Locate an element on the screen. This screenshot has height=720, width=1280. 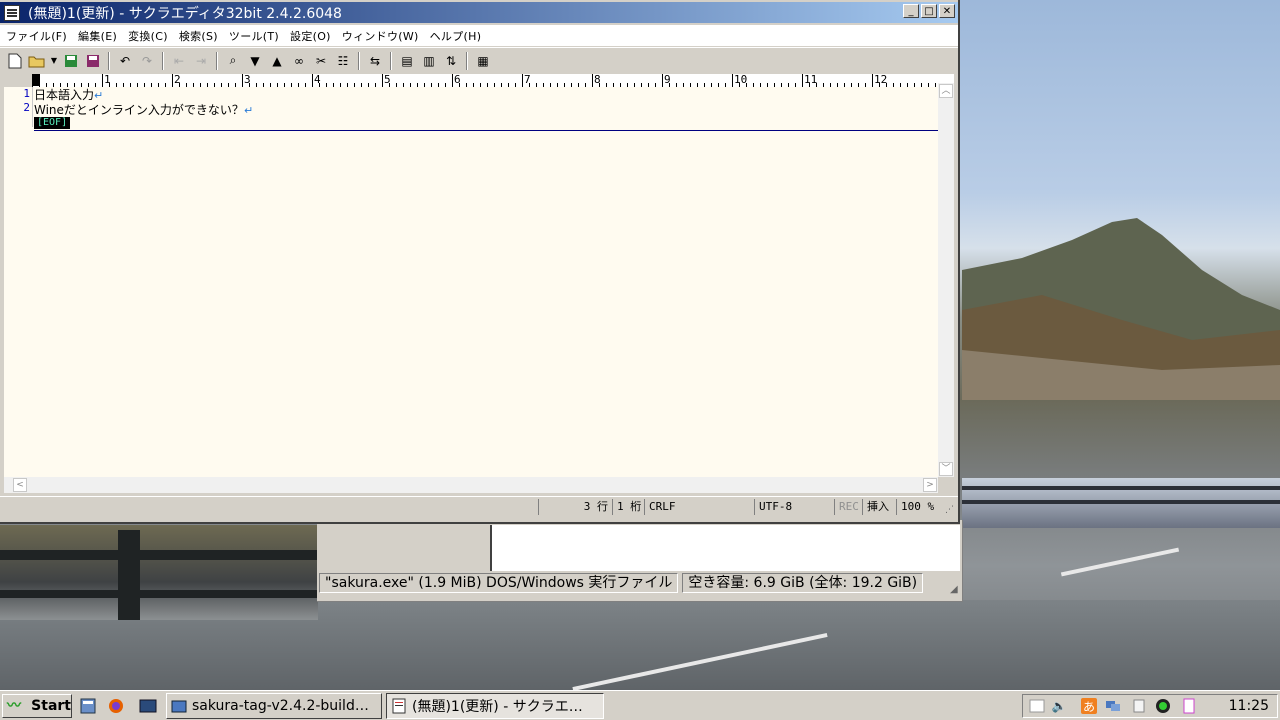
scroll-up-icon: ︿ is located at coordinates (946, 91).